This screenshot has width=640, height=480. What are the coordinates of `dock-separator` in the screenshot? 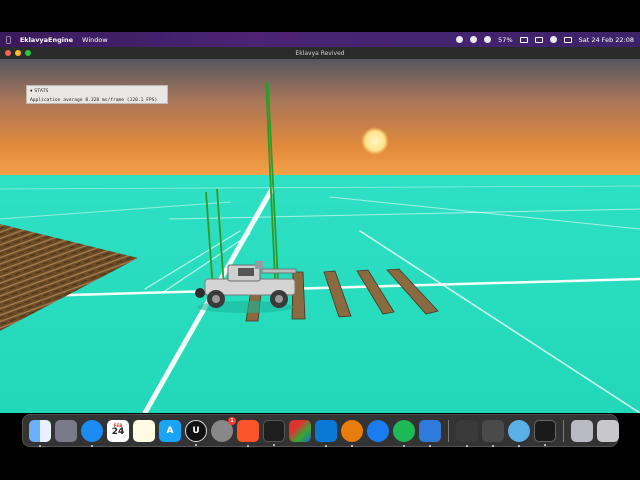 It's located at (448, 430).